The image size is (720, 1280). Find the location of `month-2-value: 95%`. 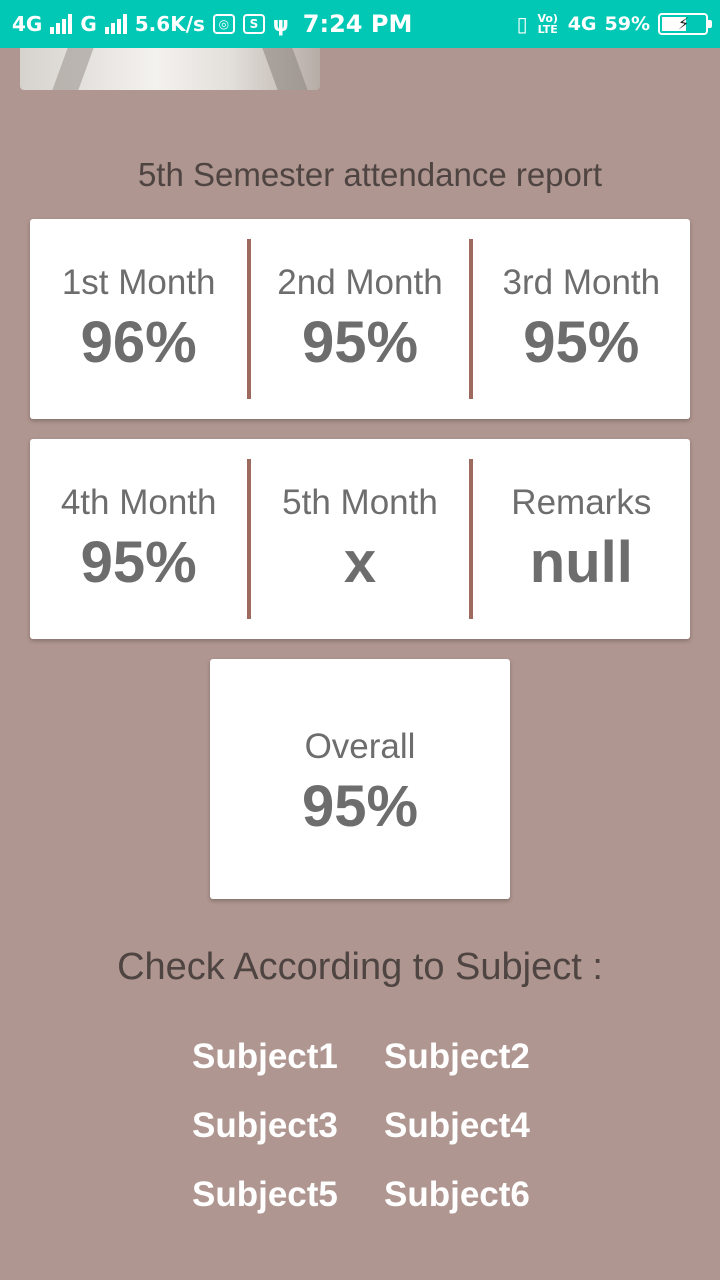

month-2-value: 95% is located at coordinates (360, 342).